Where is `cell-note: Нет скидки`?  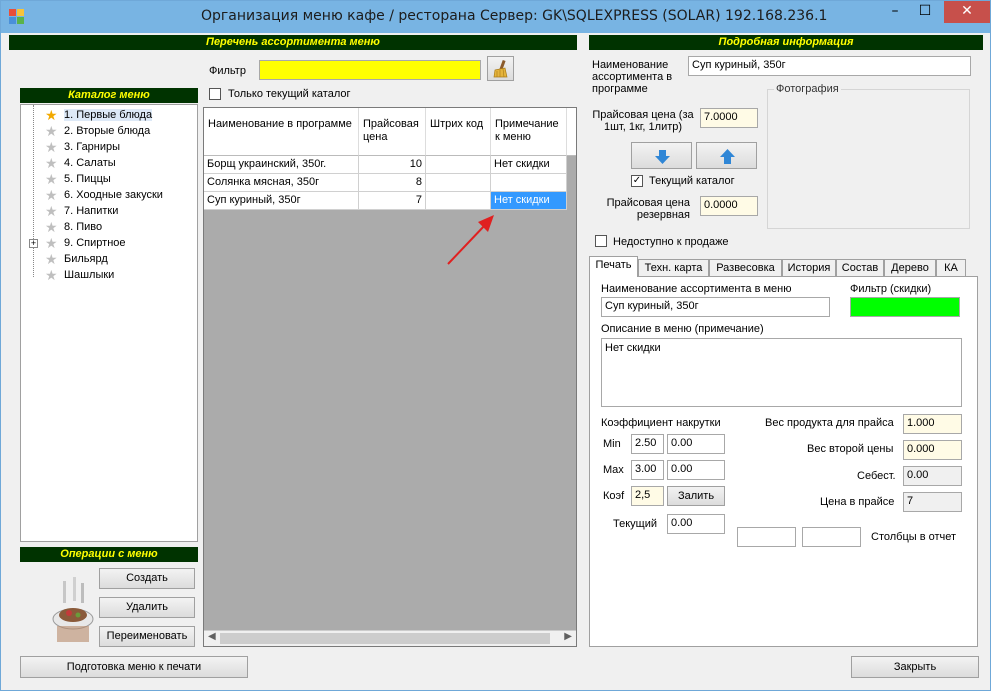 cell-note: Нет скидки is located at coordinates (529, 165).